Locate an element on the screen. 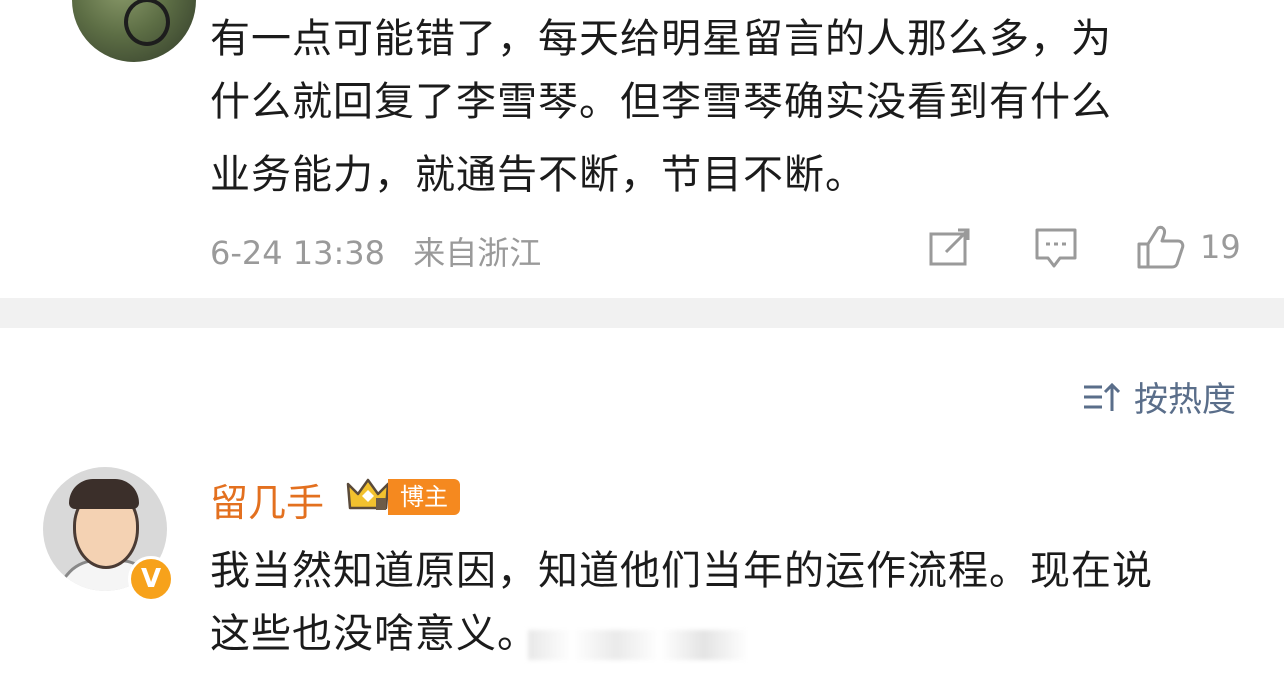 This screenshot has width=1284, height=677. commenter-avatar is located at coordinates (134, 31).